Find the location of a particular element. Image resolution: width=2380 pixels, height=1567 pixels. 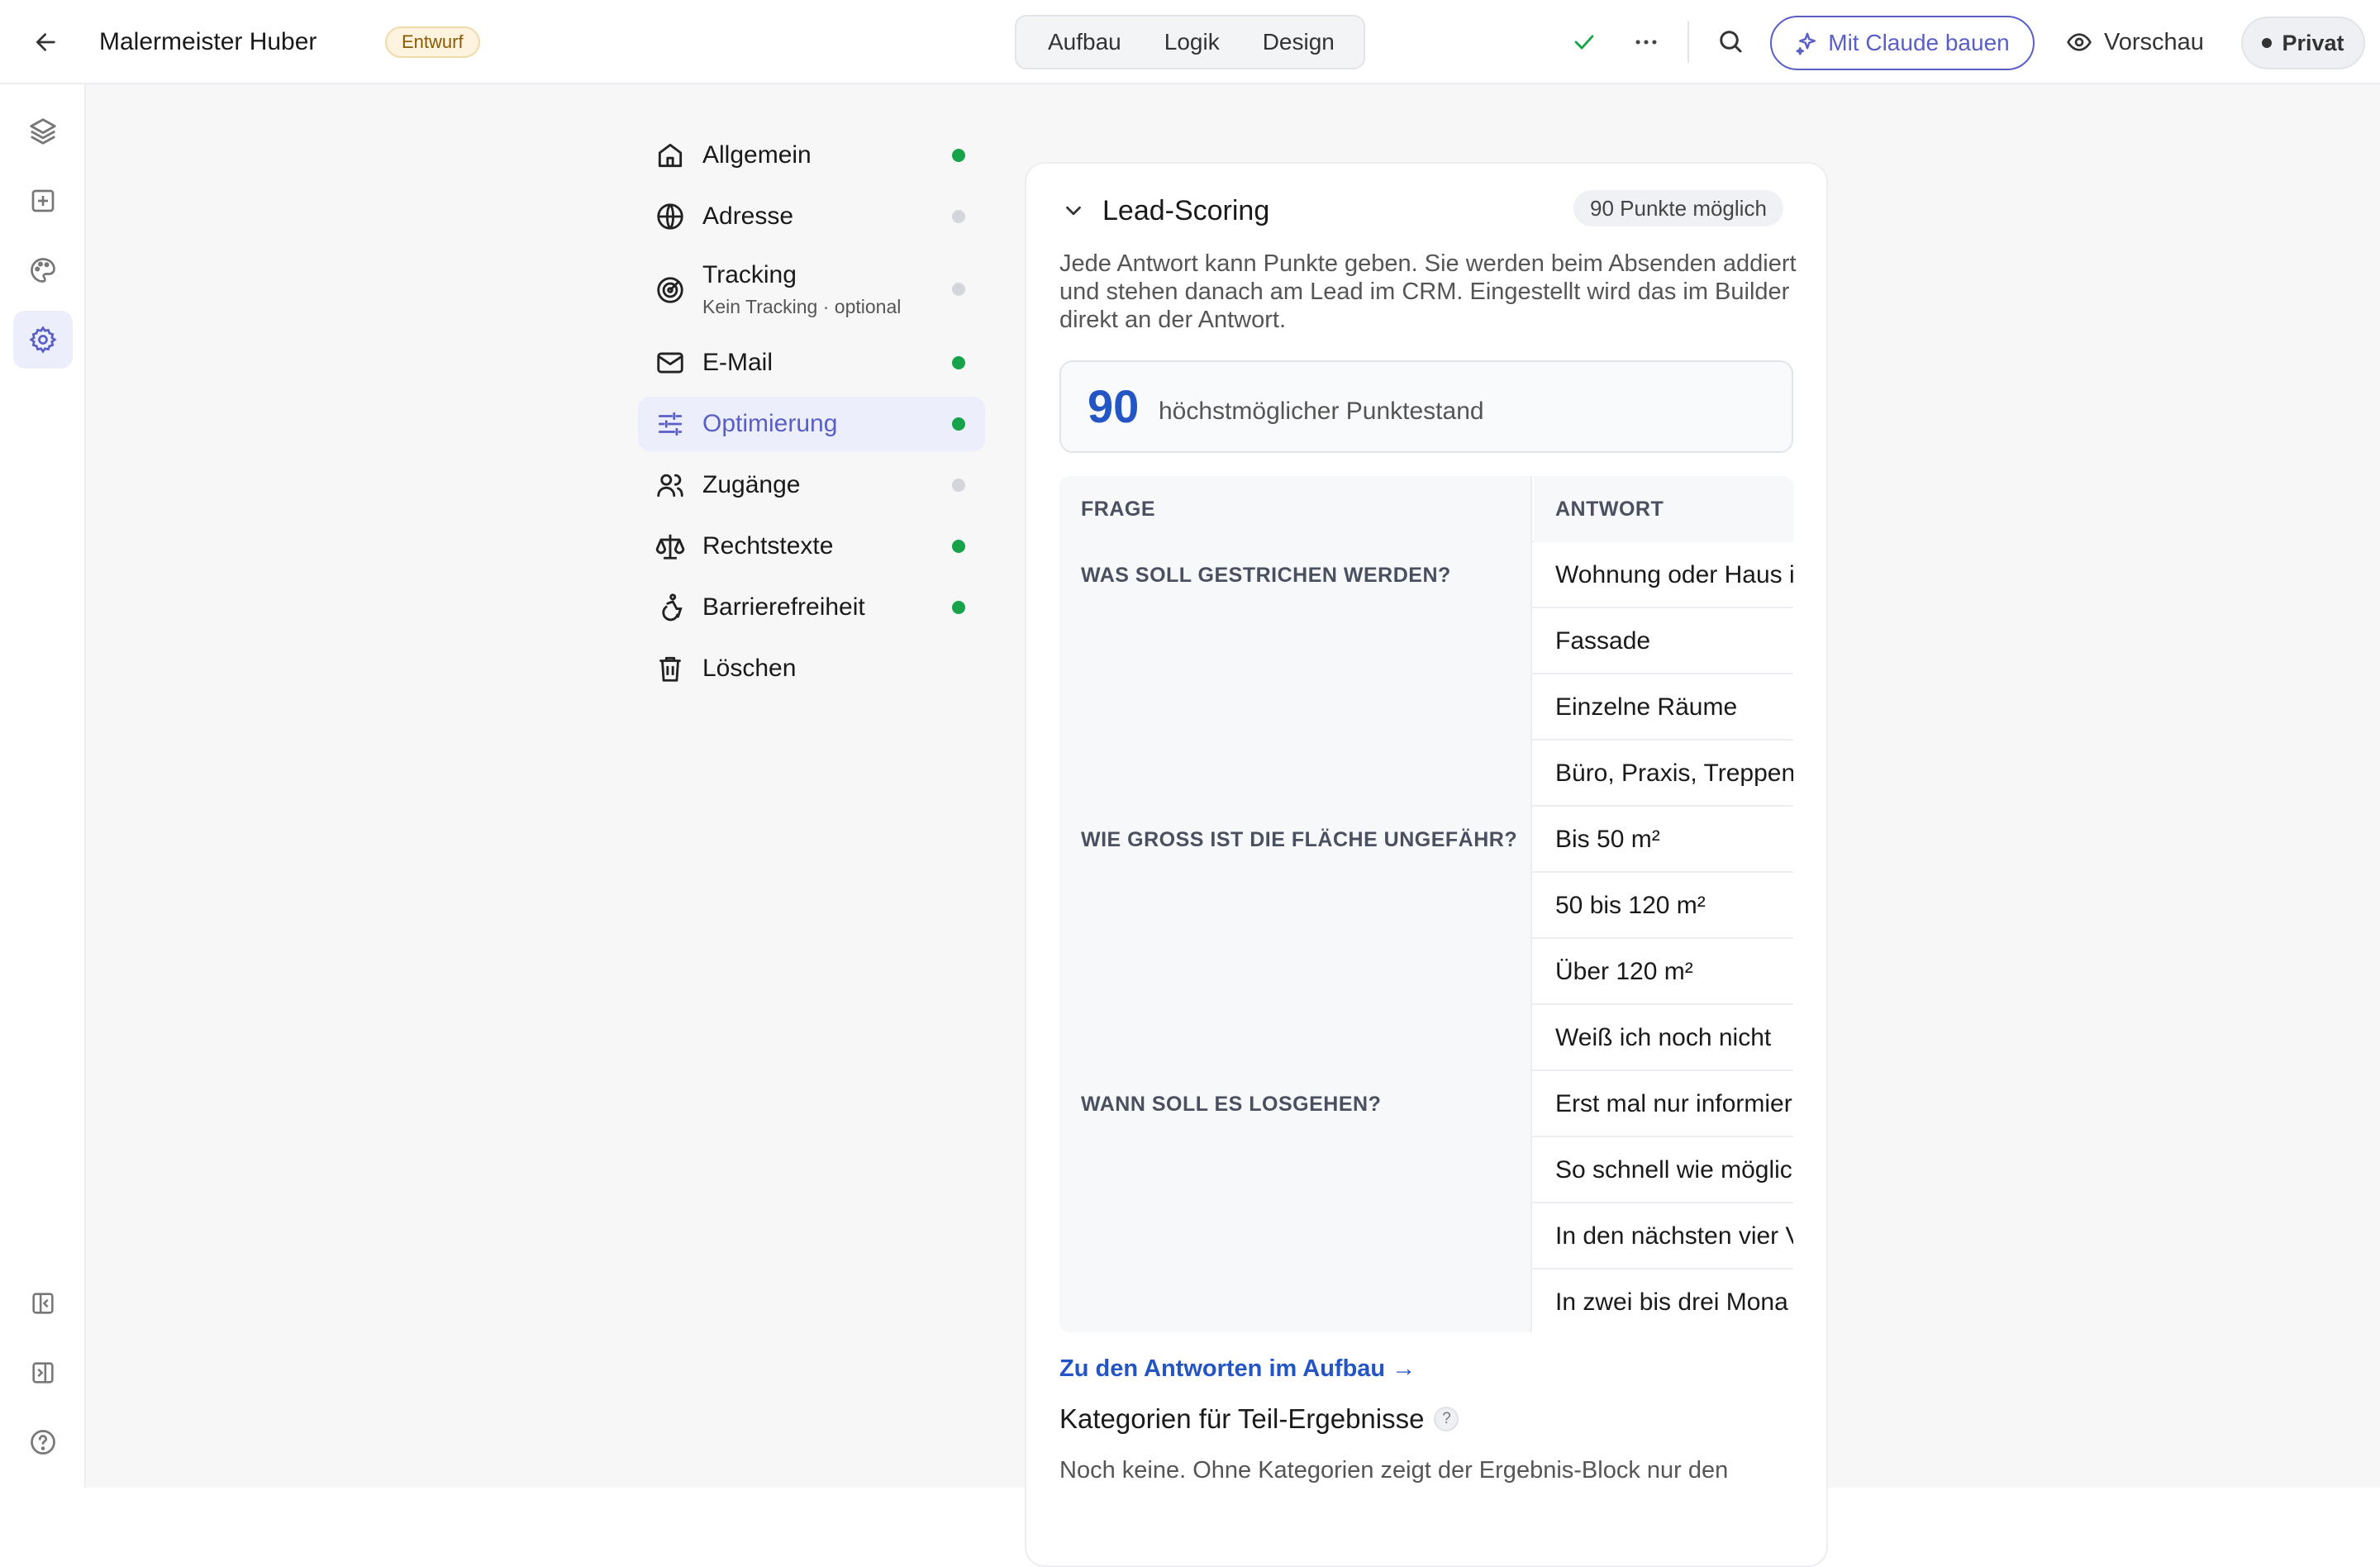

nav-item-email: E-Mail is located at coordinates (811, 363).